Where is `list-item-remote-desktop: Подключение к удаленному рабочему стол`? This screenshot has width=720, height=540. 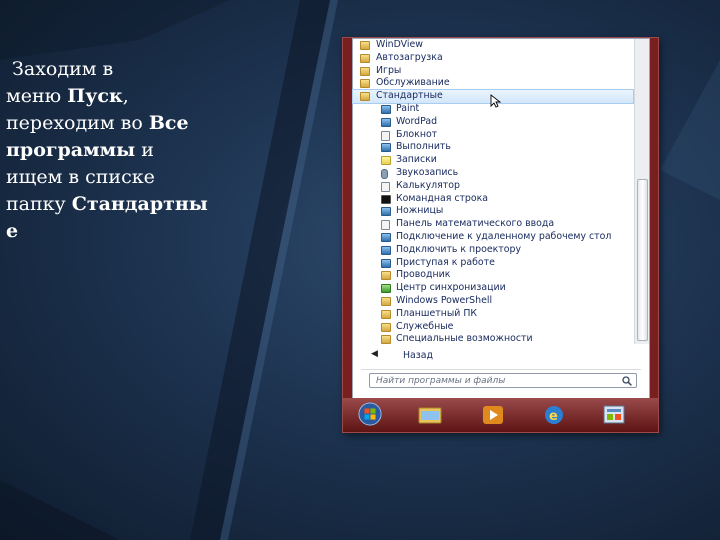
list-item-remote-desktop: Подключение к удаленному рабочему стол is located at coordinates (493, 237).